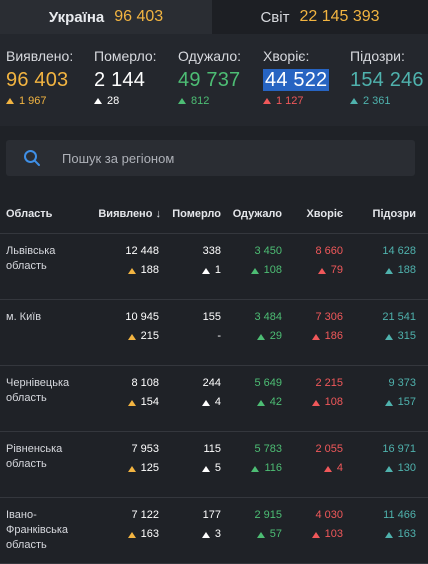 Image resolution: width=428 pixels, height=564 pixels. Describe the element at coordinates (217, 402) in the screenshot. I see `deaths-delta: 4` at that location.